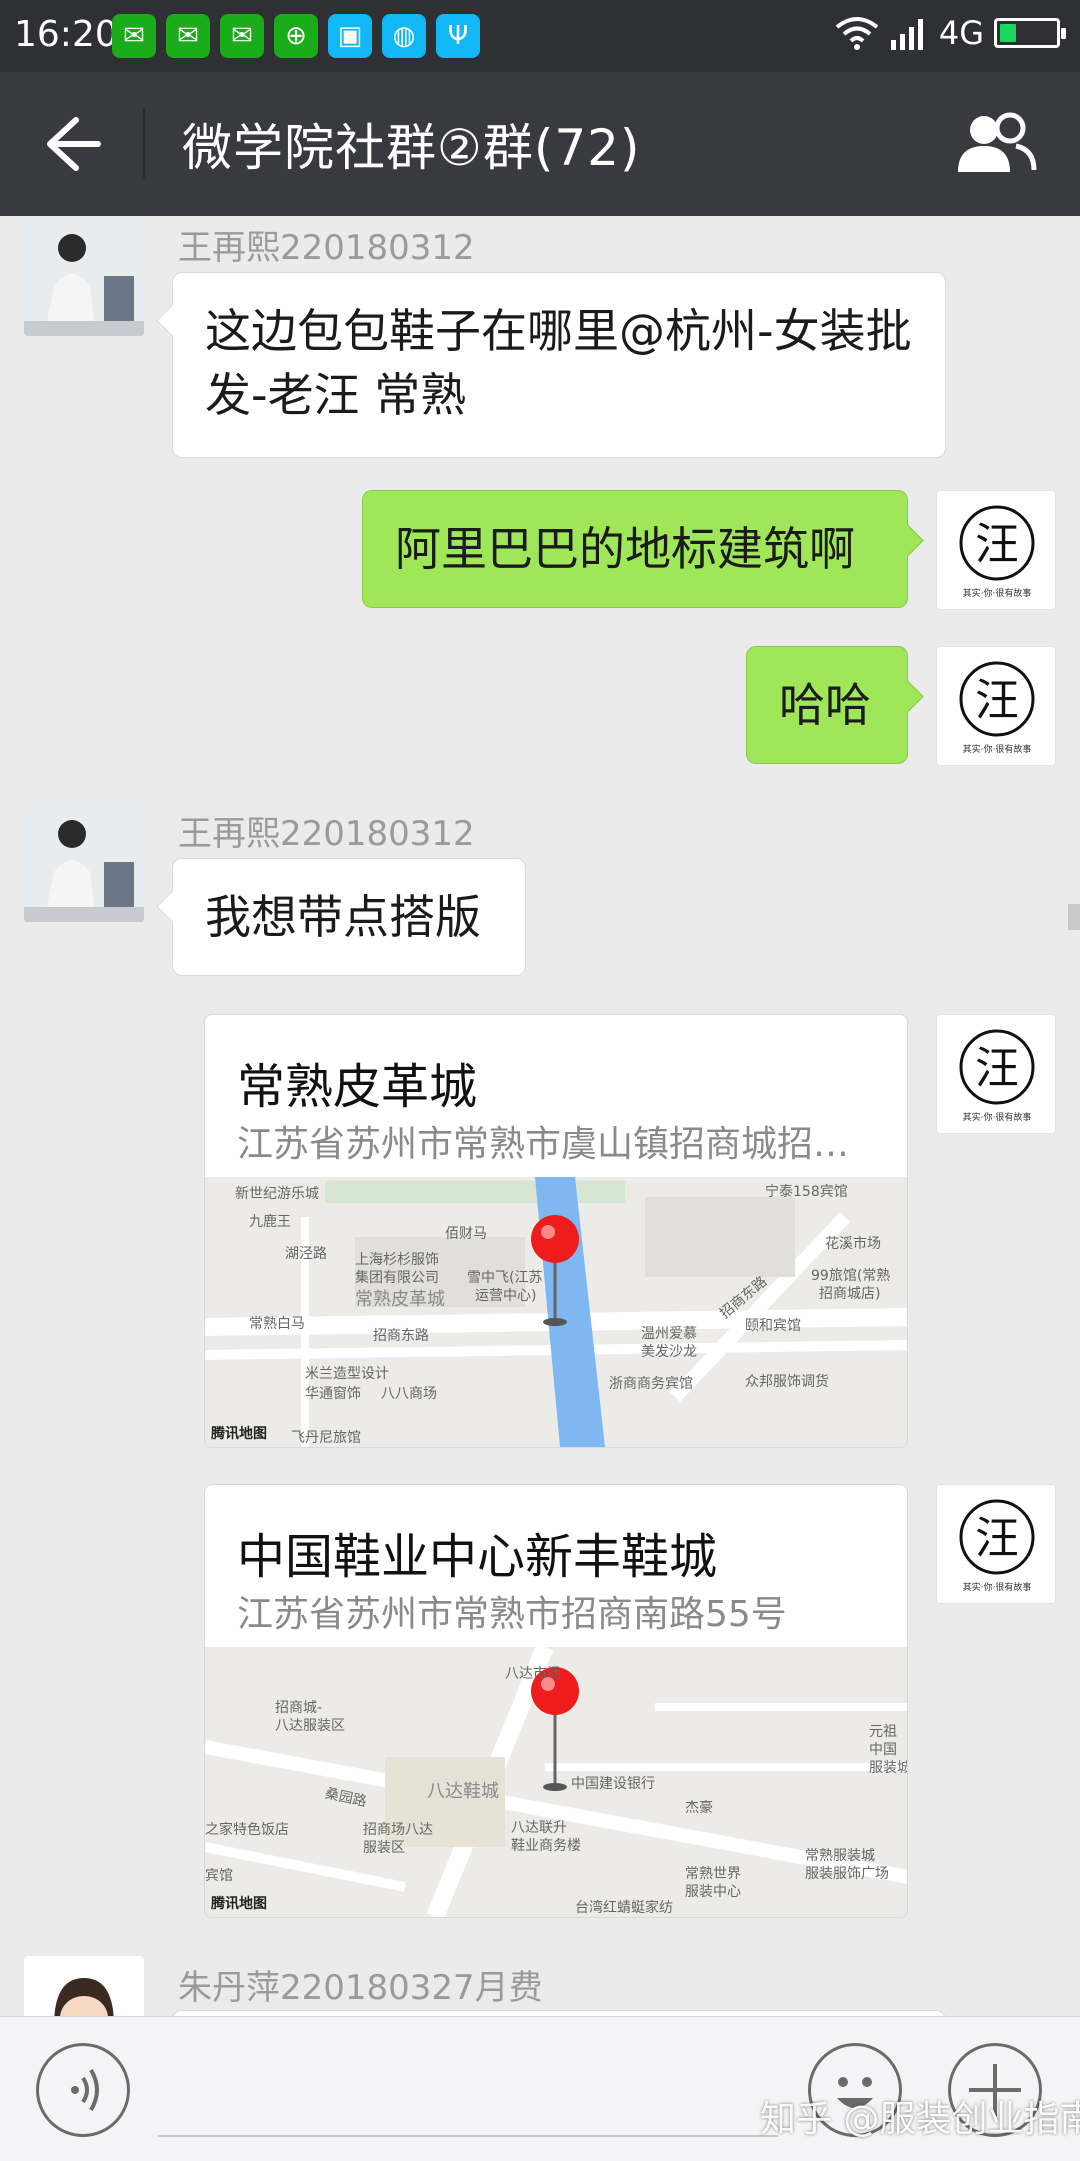  Describe the element at coordinates (635, 549) in the screenshot. I see `message-bubble: 阿里巴巴的地标建筑啊` at that location.